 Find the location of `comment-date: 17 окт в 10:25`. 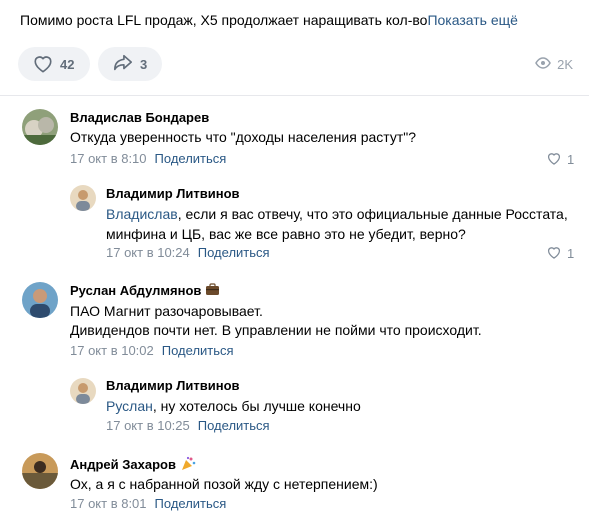

comment-date: 17 окт в 10:25 is located at coordinates (148, 425).